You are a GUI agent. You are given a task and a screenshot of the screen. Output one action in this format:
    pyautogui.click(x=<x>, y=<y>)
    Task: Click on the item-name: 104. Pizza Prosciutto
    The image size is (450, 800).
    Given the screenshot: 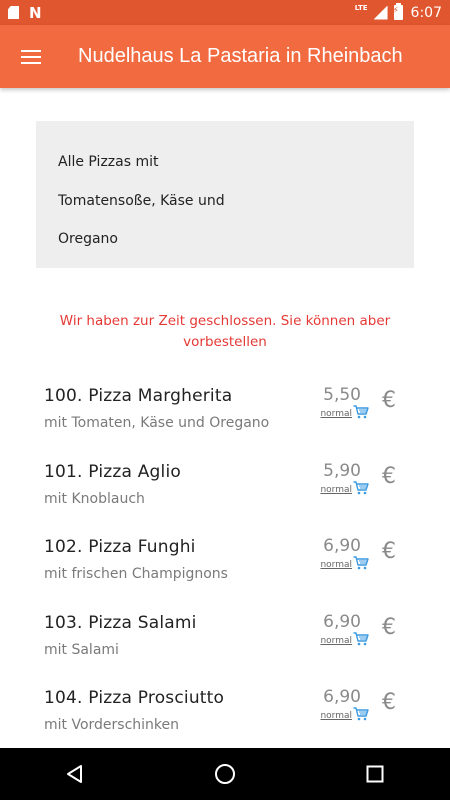 What is the action you would take?
    pyautogui.click(x=134, y=698)
    